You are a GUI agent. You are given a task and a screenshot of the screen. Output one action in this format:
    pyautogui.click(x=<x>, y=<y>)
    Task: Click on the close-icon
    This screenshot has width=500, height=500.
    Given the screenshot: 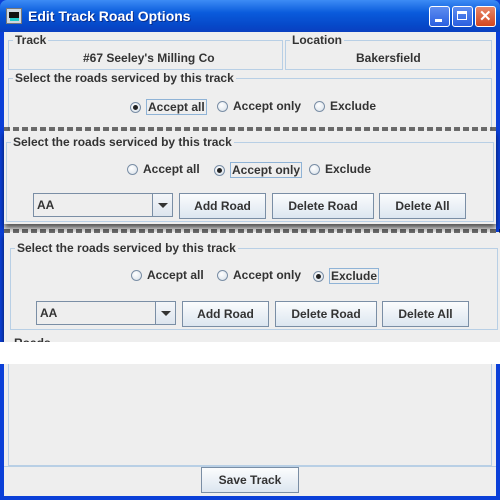 What is the action you would take?
    pyautogui.click(x=485, y=16)
    